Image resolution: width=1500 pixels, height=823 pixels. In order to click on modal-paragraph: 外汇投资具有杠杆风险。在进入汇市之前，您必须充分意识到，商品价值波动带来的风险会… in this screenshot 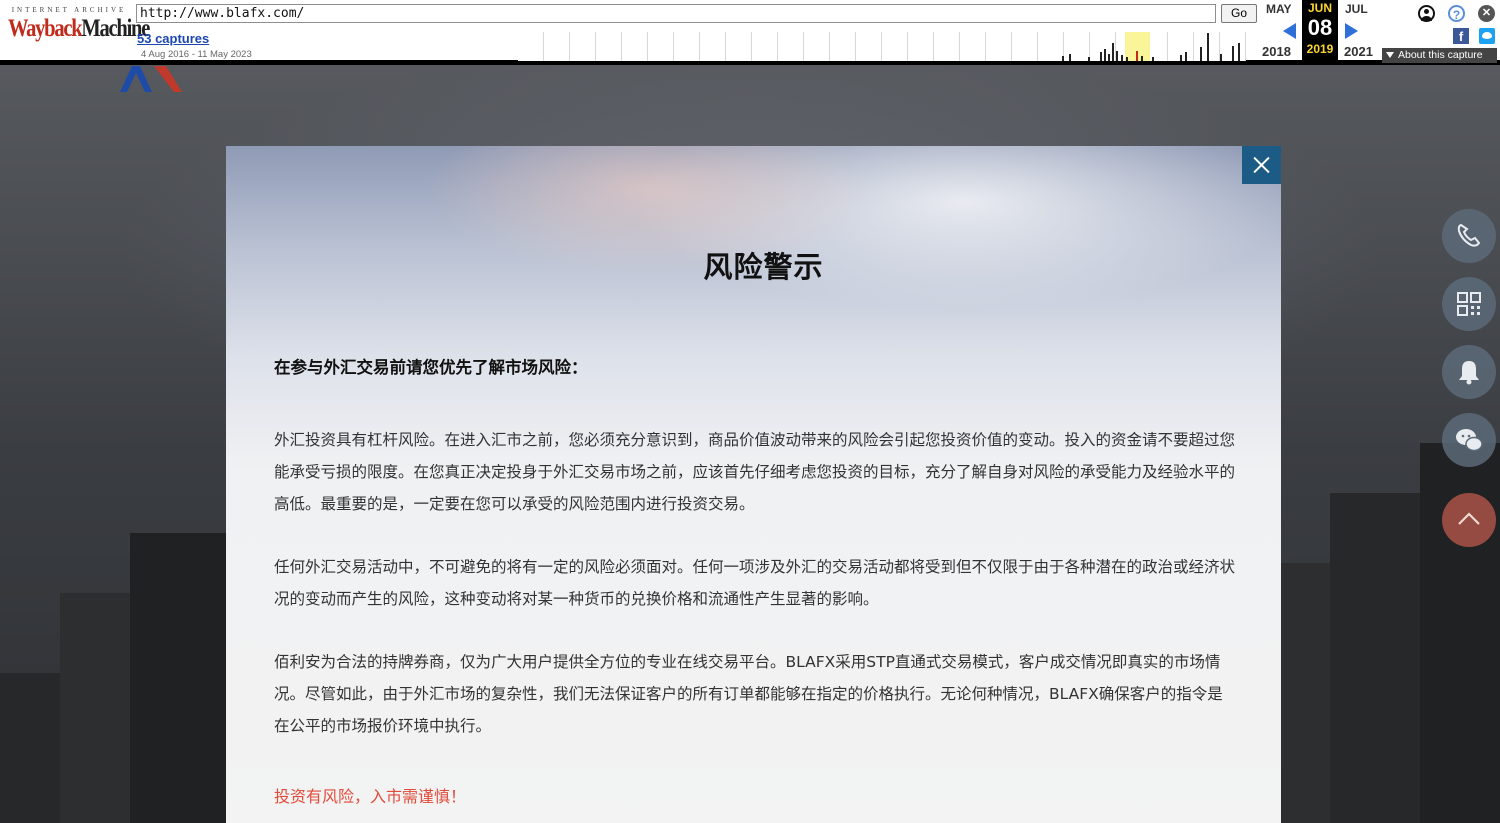, I will do `click(755, 472)`.